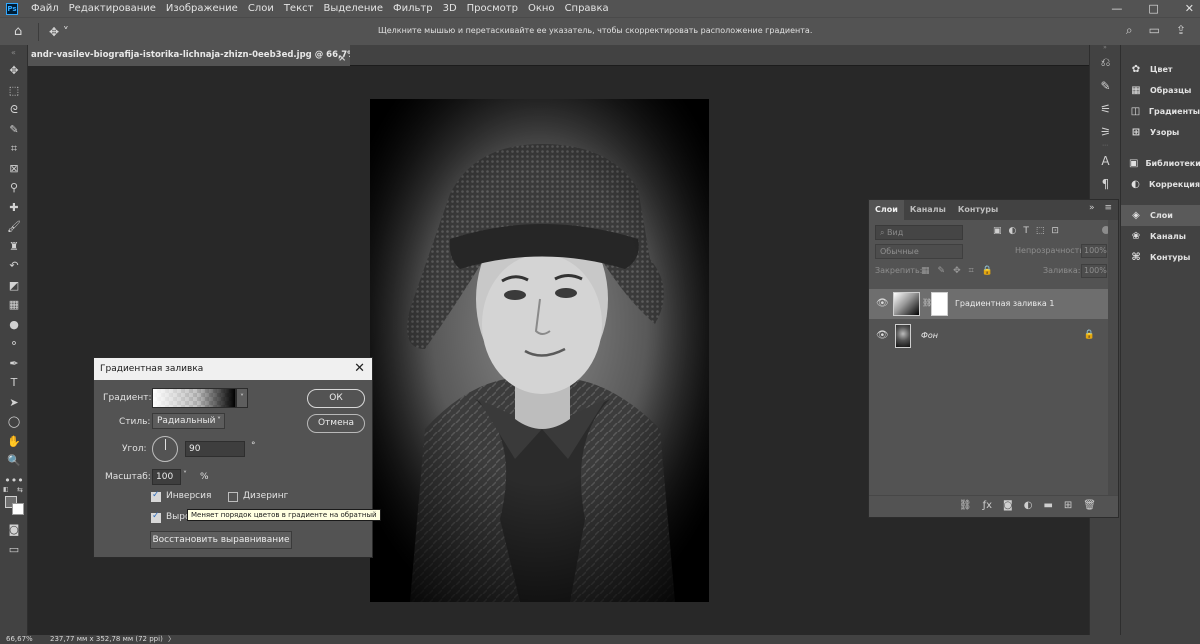 Image resolution: width=1200 pixels, height=644 pixels. I want to click on style-select: Радиальный ˅, so click(188, 421).